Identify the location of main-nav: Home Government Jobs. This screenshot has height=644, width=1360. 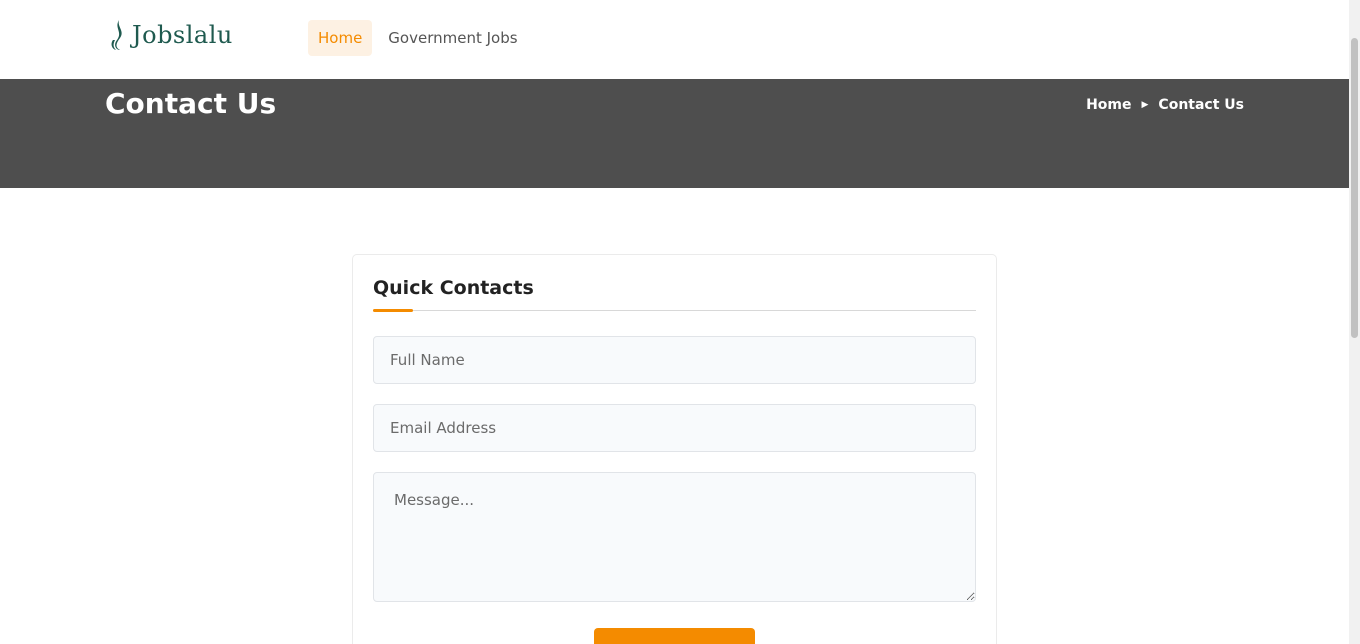
(418, 38).